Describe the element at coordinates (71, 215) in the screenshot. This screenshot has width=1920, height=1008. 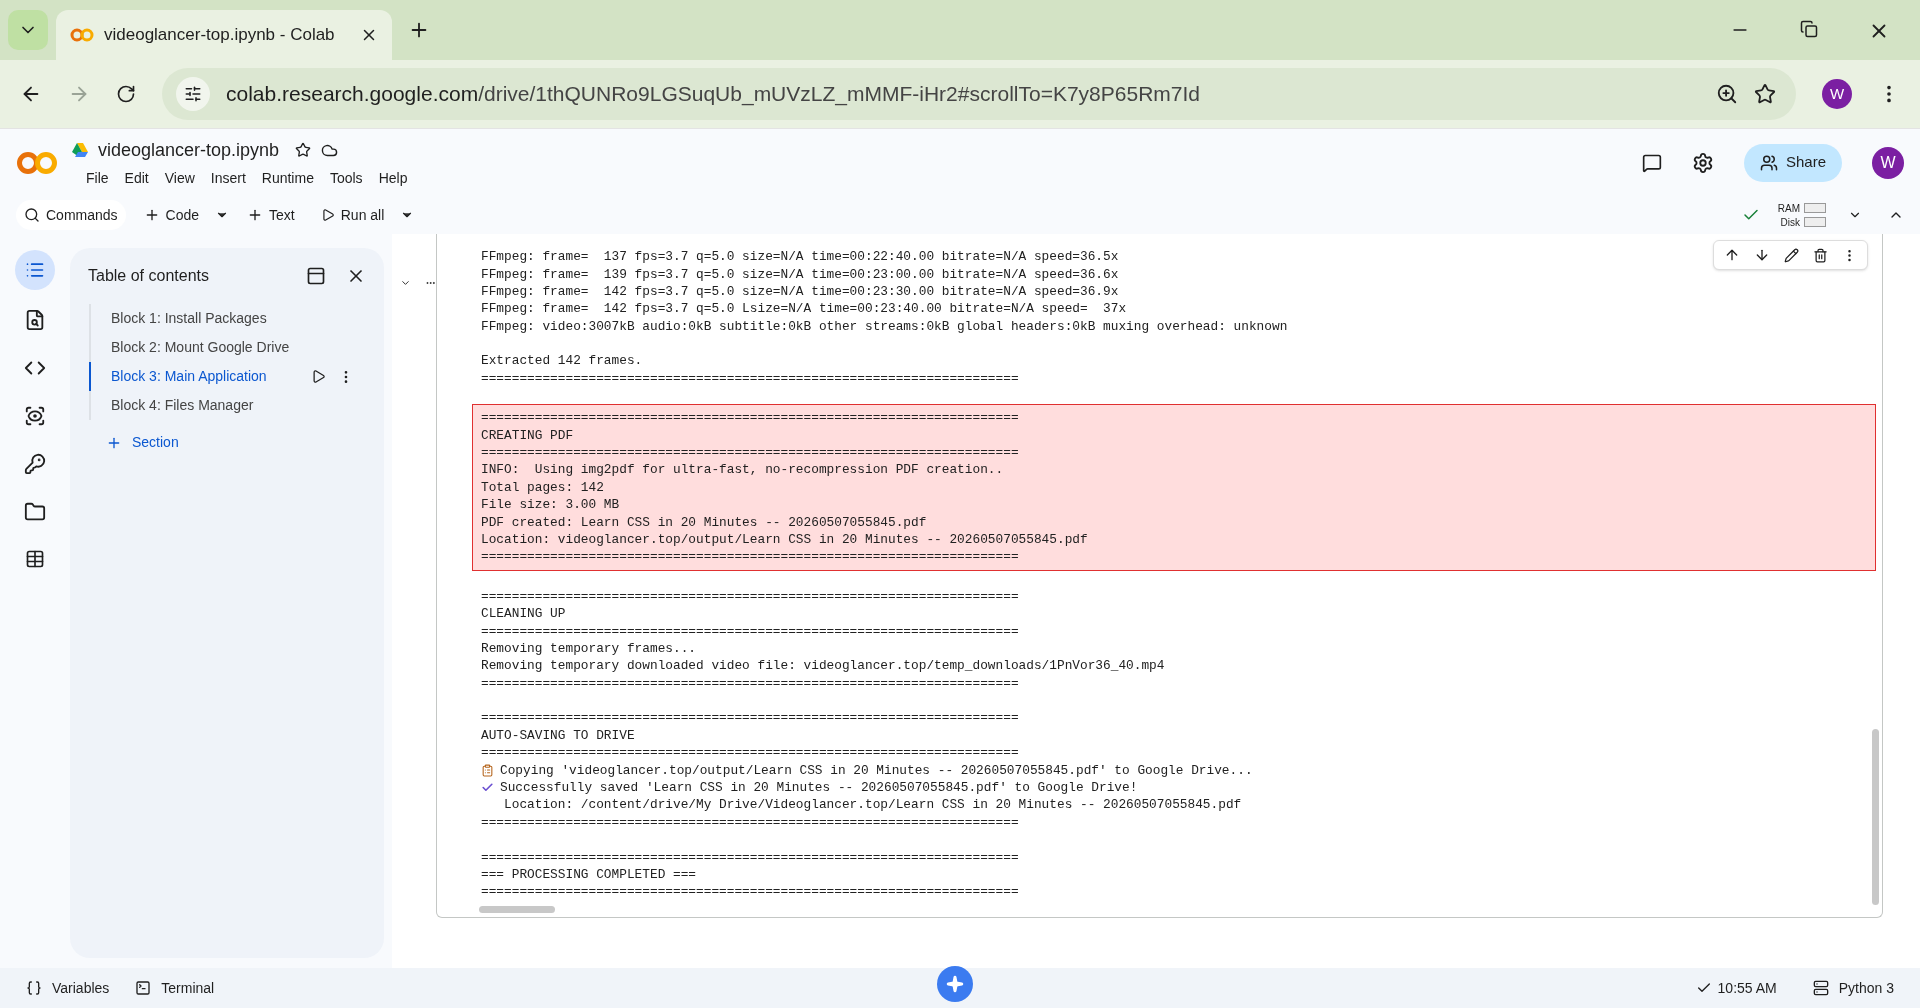
I see `toolbar-button: Commands` at that location.